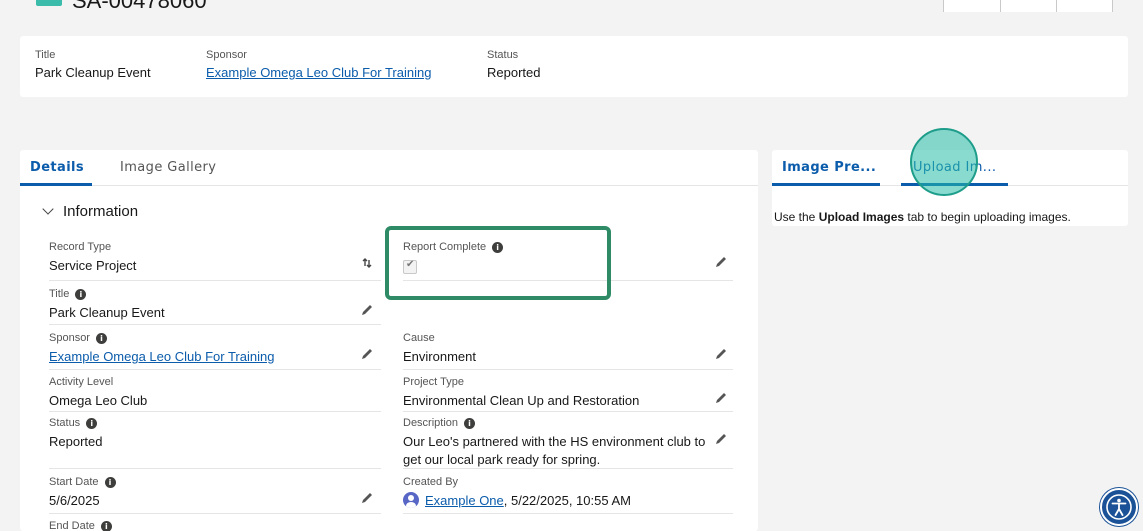 The width and height of the screenshot is (1143, 531). What do you see at coordinates (72, 525) in the screenshot?
I see `field-label: End Date` at bounding box center [72, 525].